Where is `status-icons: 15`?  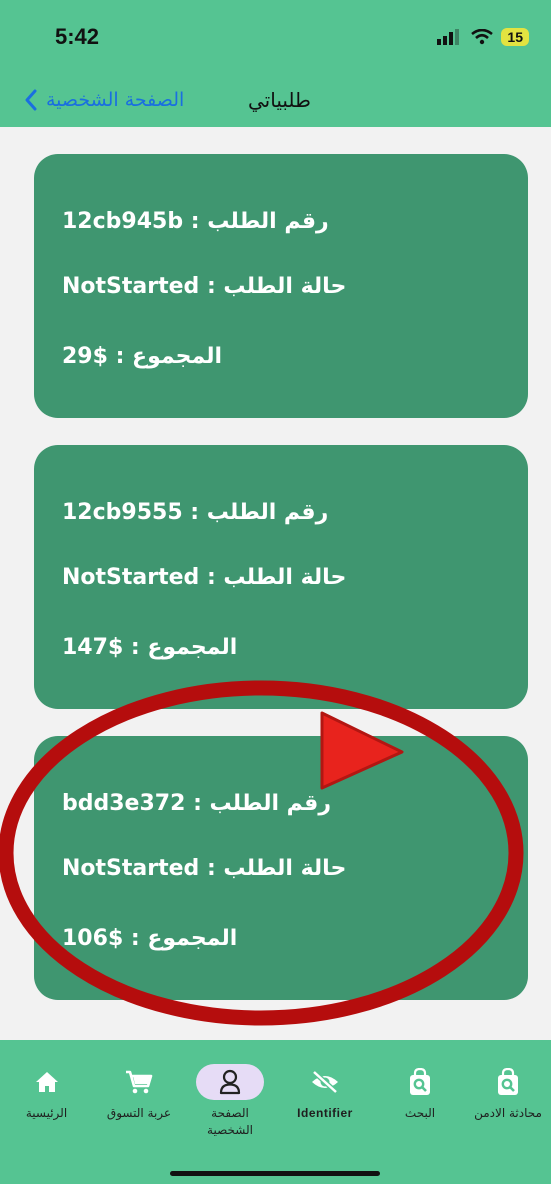
status-icons: 15 is located at coordinates (483, 37).